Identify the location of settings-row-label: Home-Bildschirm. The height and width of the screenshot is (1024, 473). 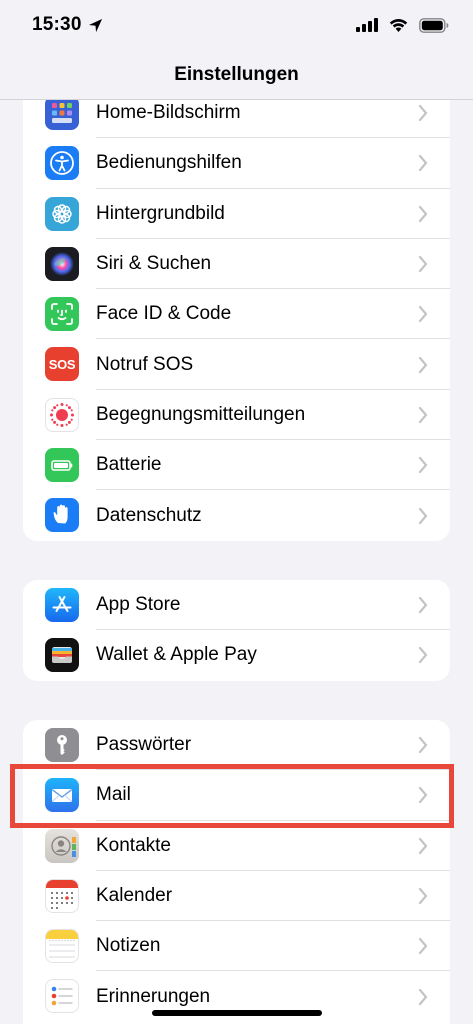
(168, 113).